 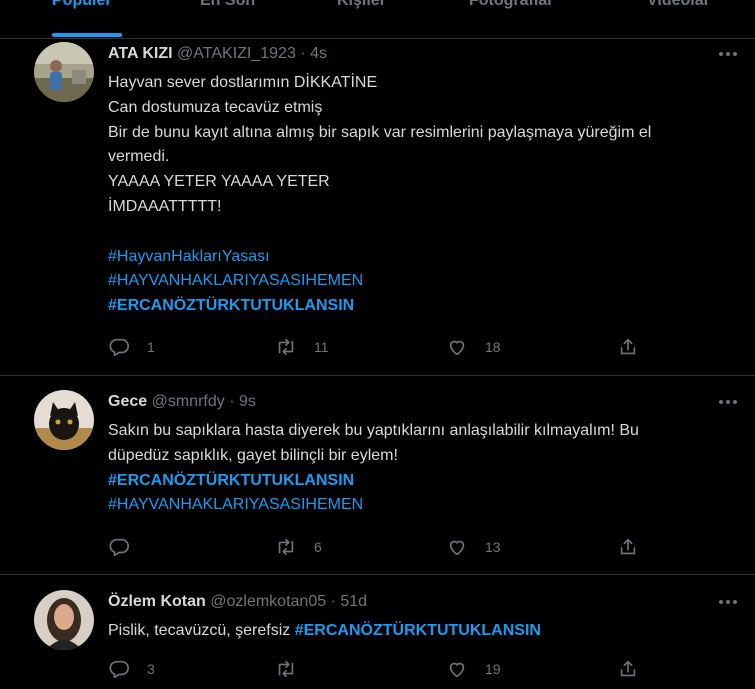 I want to click on reply-button, so click(x=127, y=547).